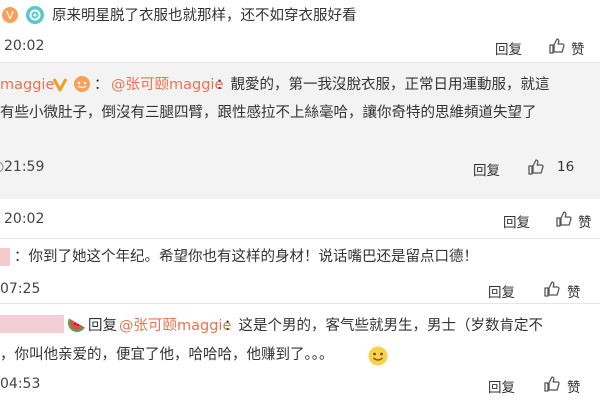 Image resolution: width=600 pixels, height=400 pixels. What do you see at coordinates (35, 15) in the screenshot?
I see `member-icon` at bounding box center [35, 15].